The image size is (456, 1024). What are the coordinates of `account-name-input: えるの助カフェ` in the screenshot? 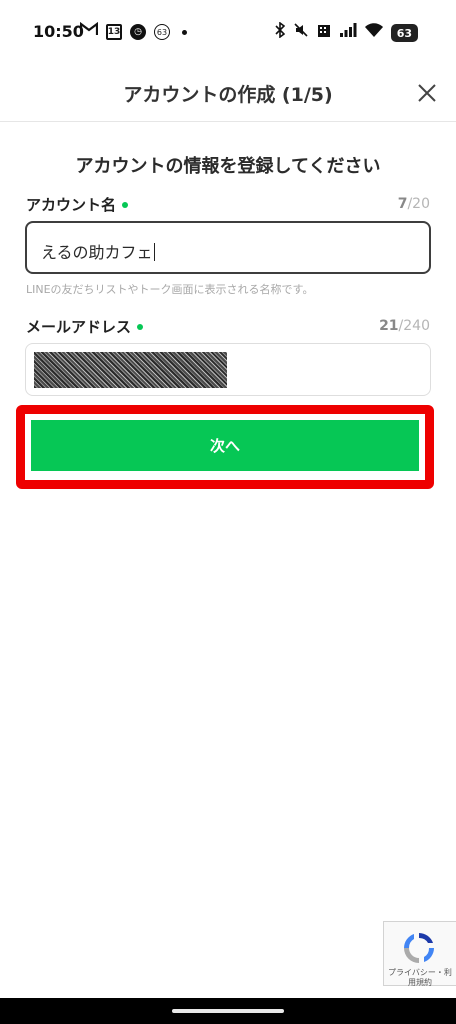 It's located at (228, 247).